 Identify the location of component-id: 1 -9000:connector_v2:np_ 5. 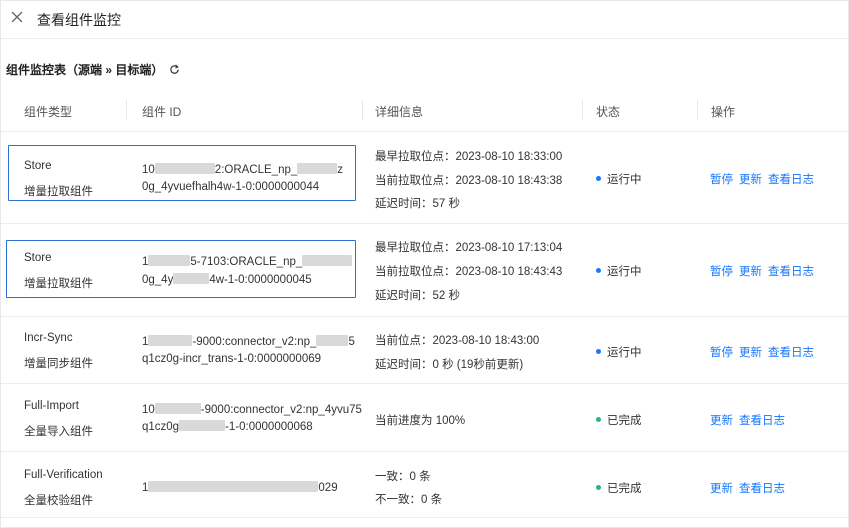
(248, 341).